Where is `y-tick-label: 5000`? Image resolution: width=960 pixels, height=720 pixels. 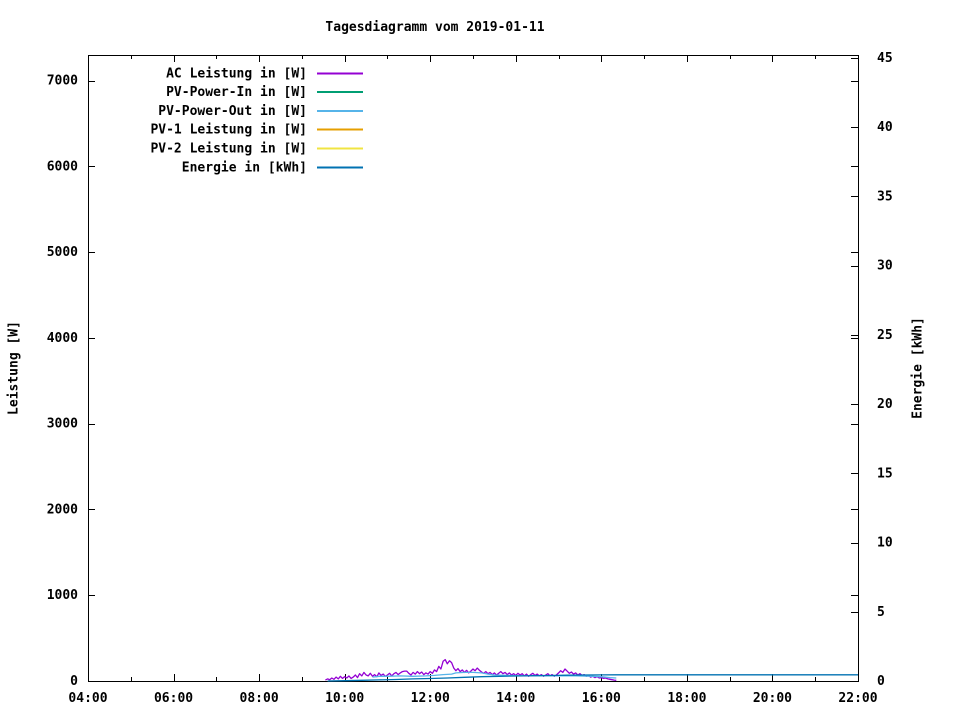 y-tick-label: 5000 is located at coordinates (62, 252).